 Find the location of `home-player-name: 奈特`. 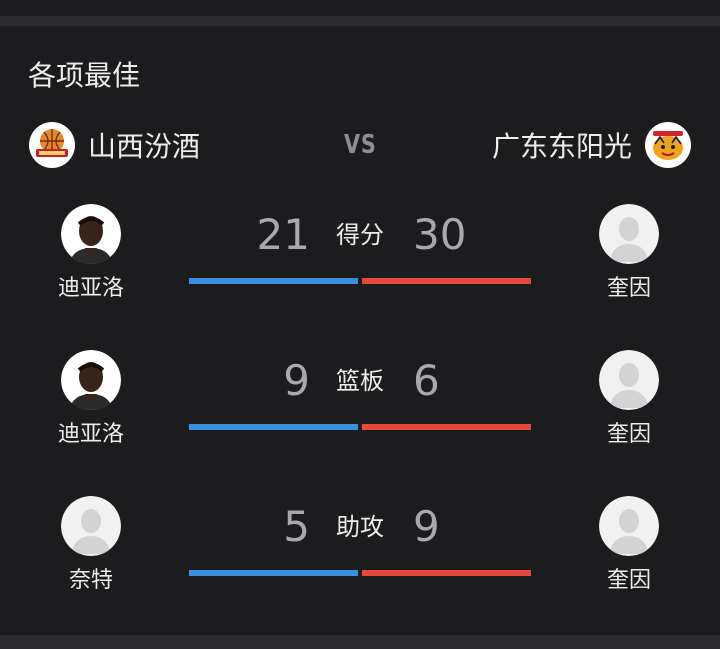

home-player-name: 奈特 is located at coordinates (90, 580).